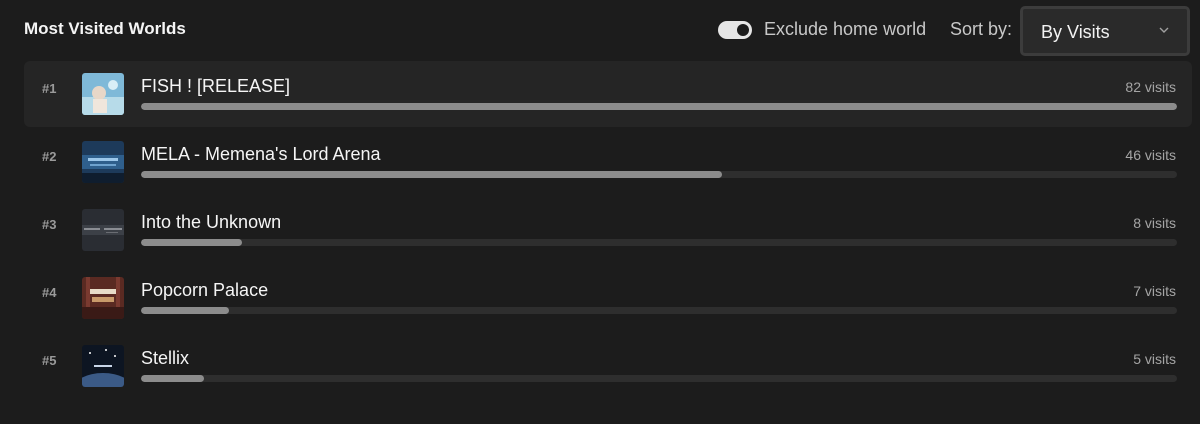  Describe the element at coordinates (211, 222) in the screenshot. I see `world-name: Into the Unknown` at that location.